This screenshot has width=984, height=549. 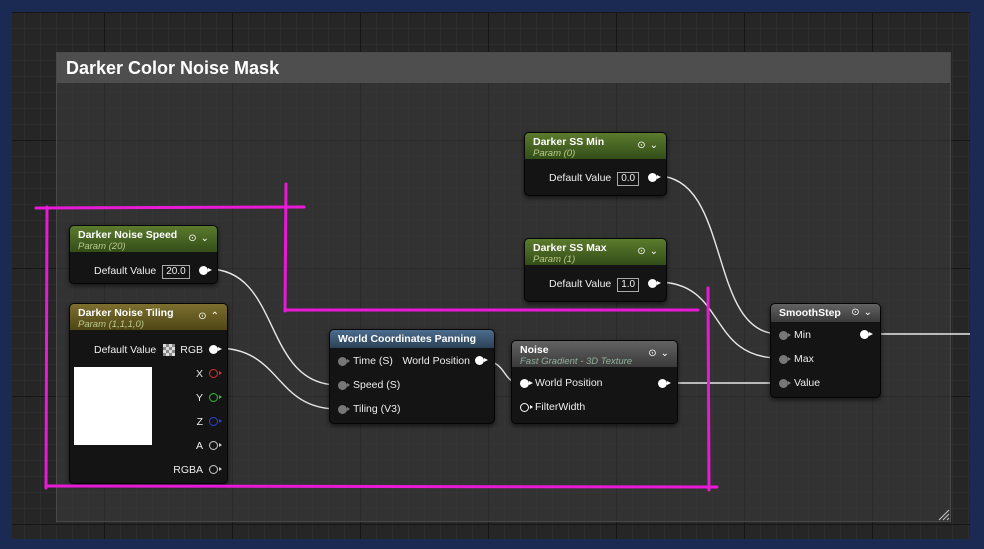 I want to click on output-pin-z, so click(x=215, y=421).